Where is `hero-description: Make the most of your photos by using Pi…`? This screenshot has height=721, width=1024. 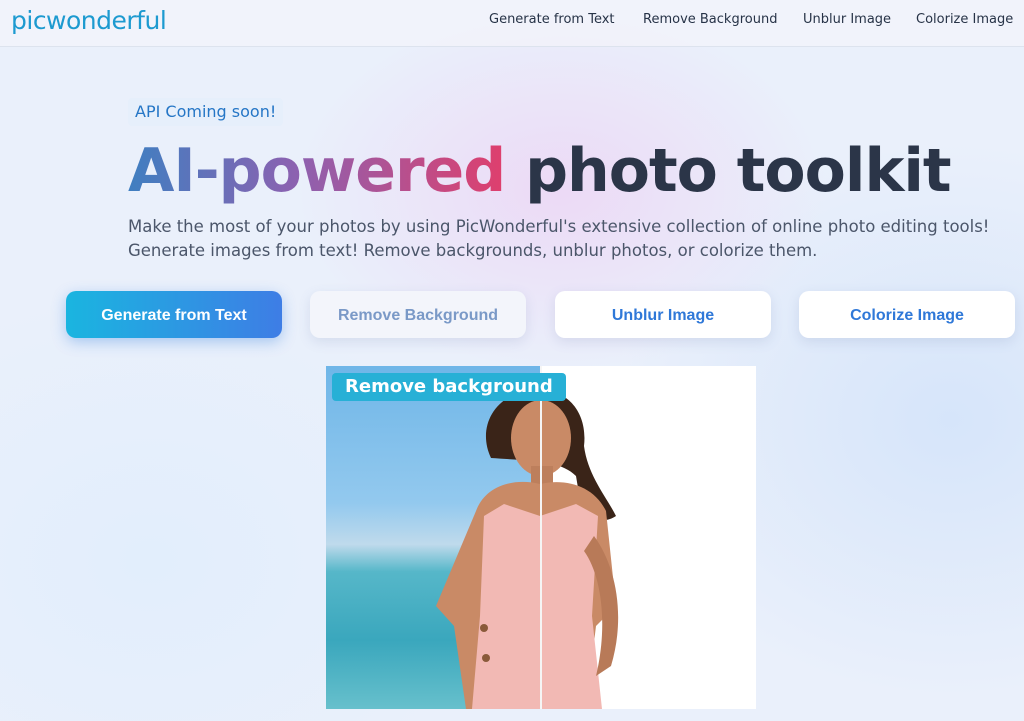
hero-description: Make the most of your photos by using Pi… is located at coordinates (568, 239).